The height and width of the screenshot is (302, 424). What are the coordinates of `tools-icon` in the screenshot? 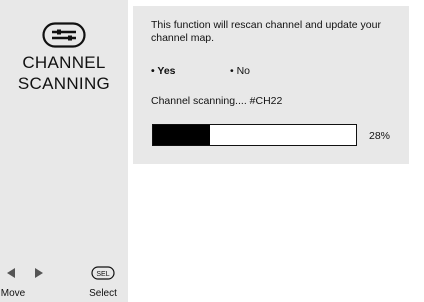 It's located at (64, 35).